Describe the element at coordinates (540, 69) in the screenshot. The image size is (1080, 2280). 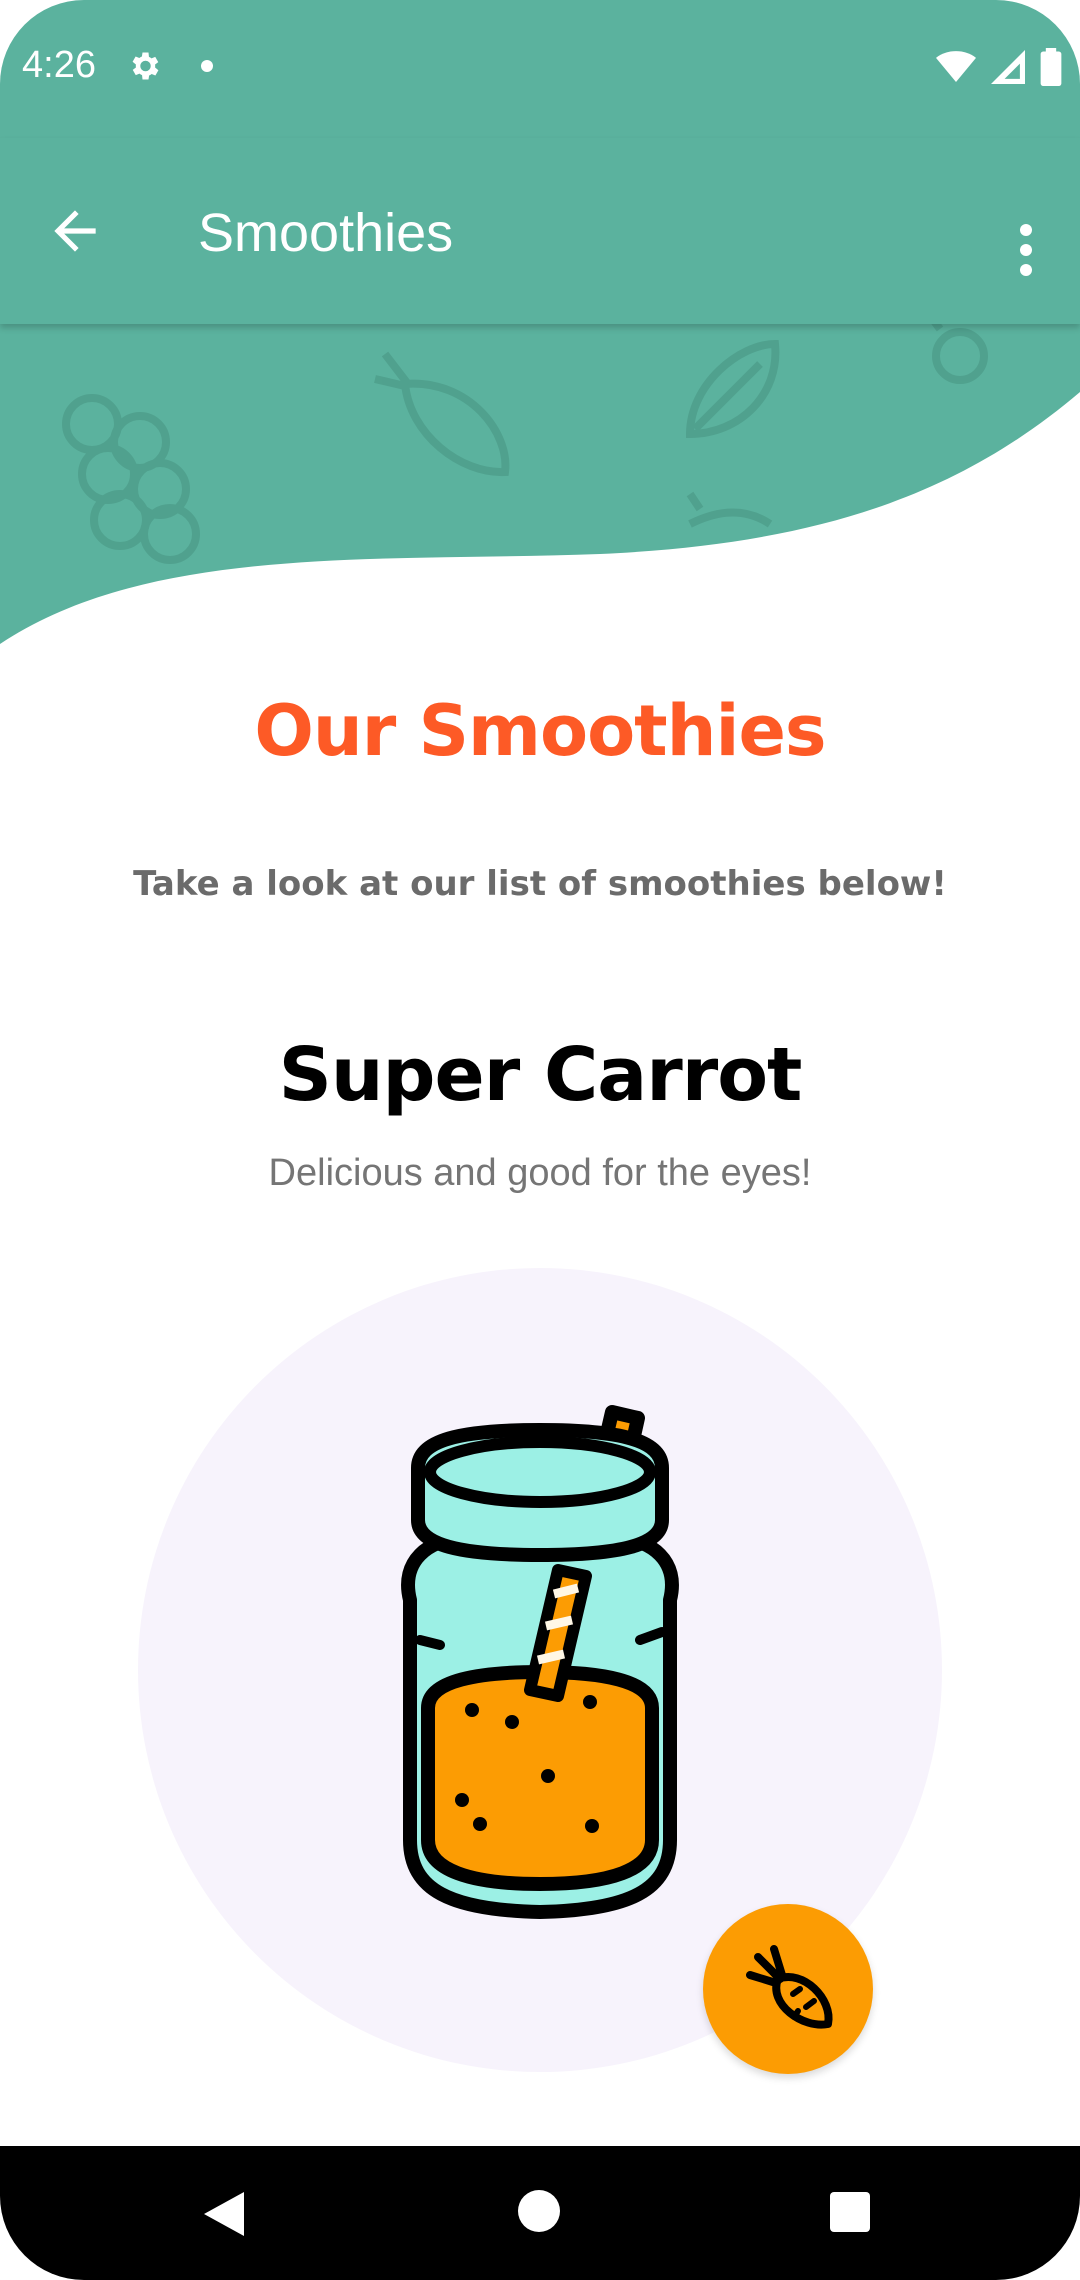
I see `status-bar: 4:26` at that location.